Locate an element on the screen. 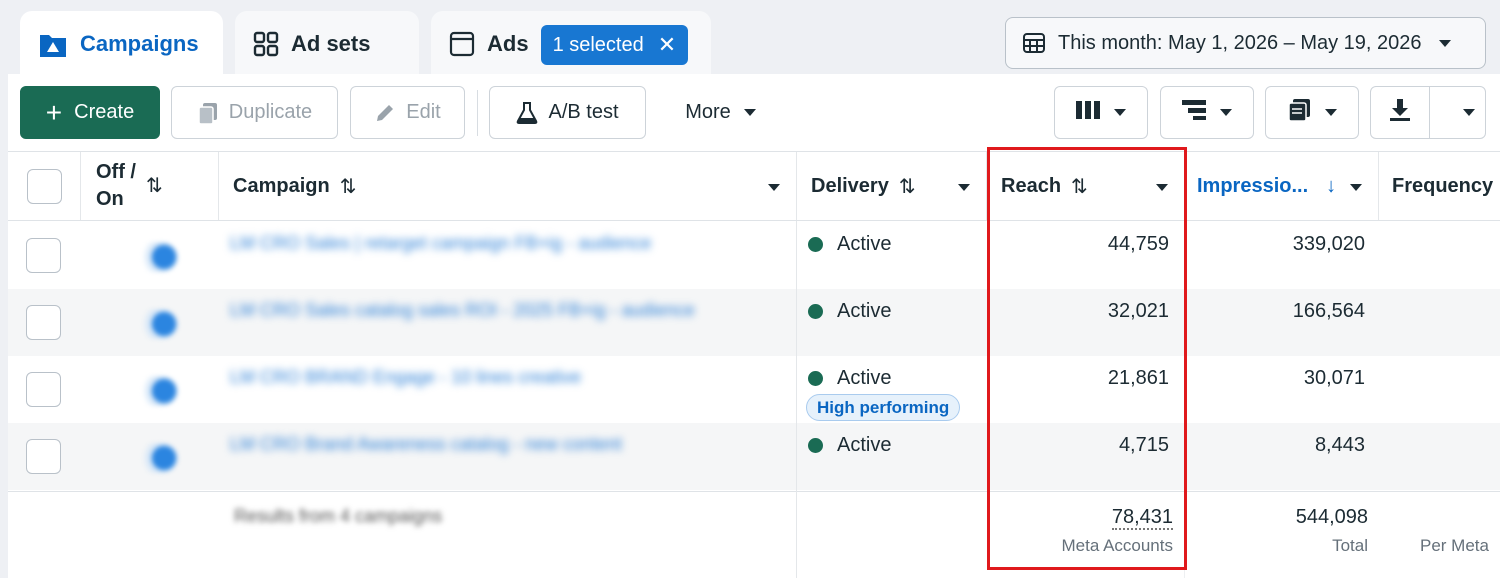  date-range-picker: This month: May 1, 2026 – May 19, 2026 is located at coordinates (1245, 43).